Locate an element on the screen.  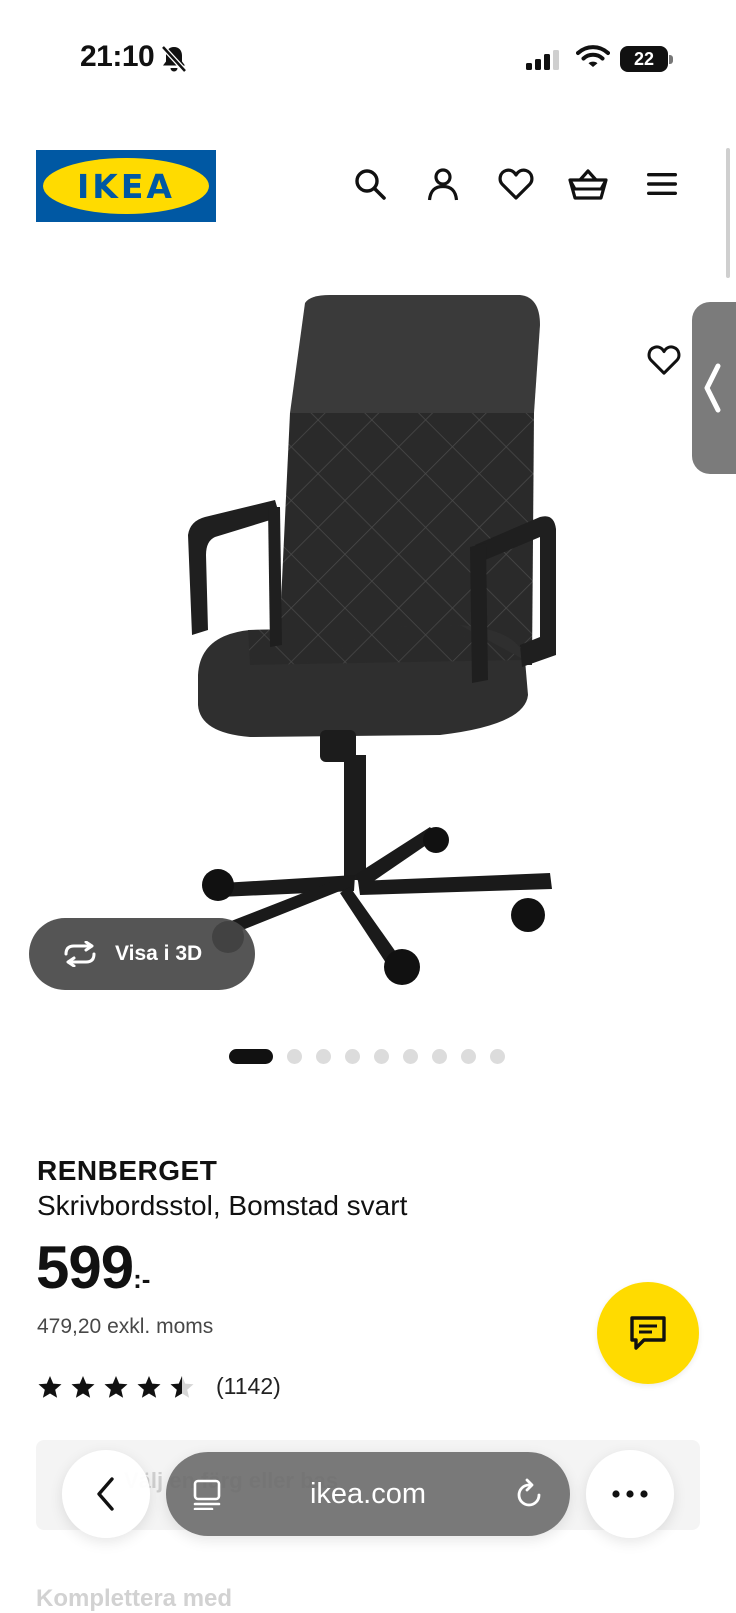
logo-text: IKEA is located at coordinates (126, 186).